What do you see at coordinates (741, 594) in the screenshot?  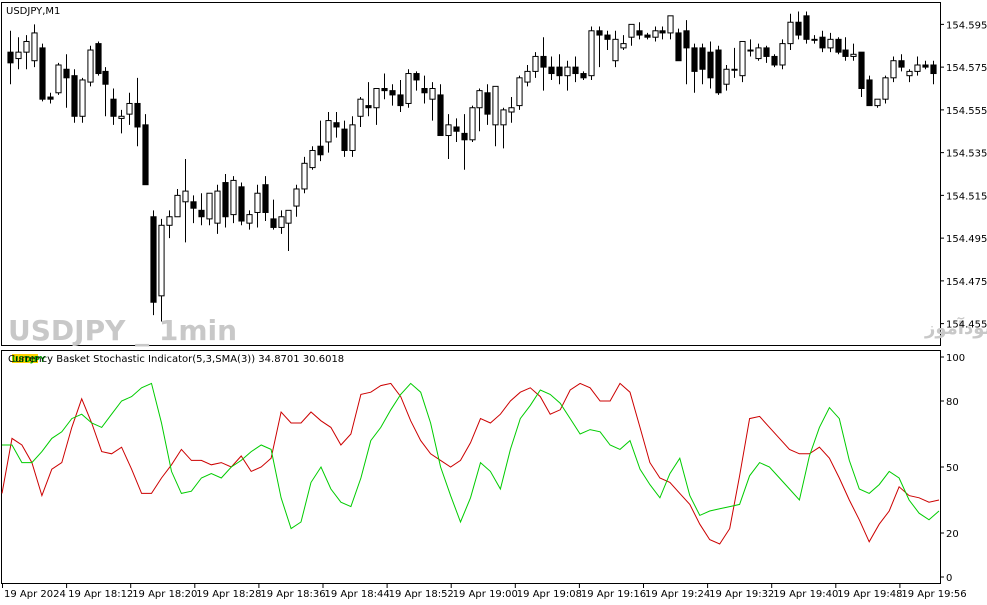 I see `time-tick-label: 19 Apr 19:32` at bounding box center [741, 594].